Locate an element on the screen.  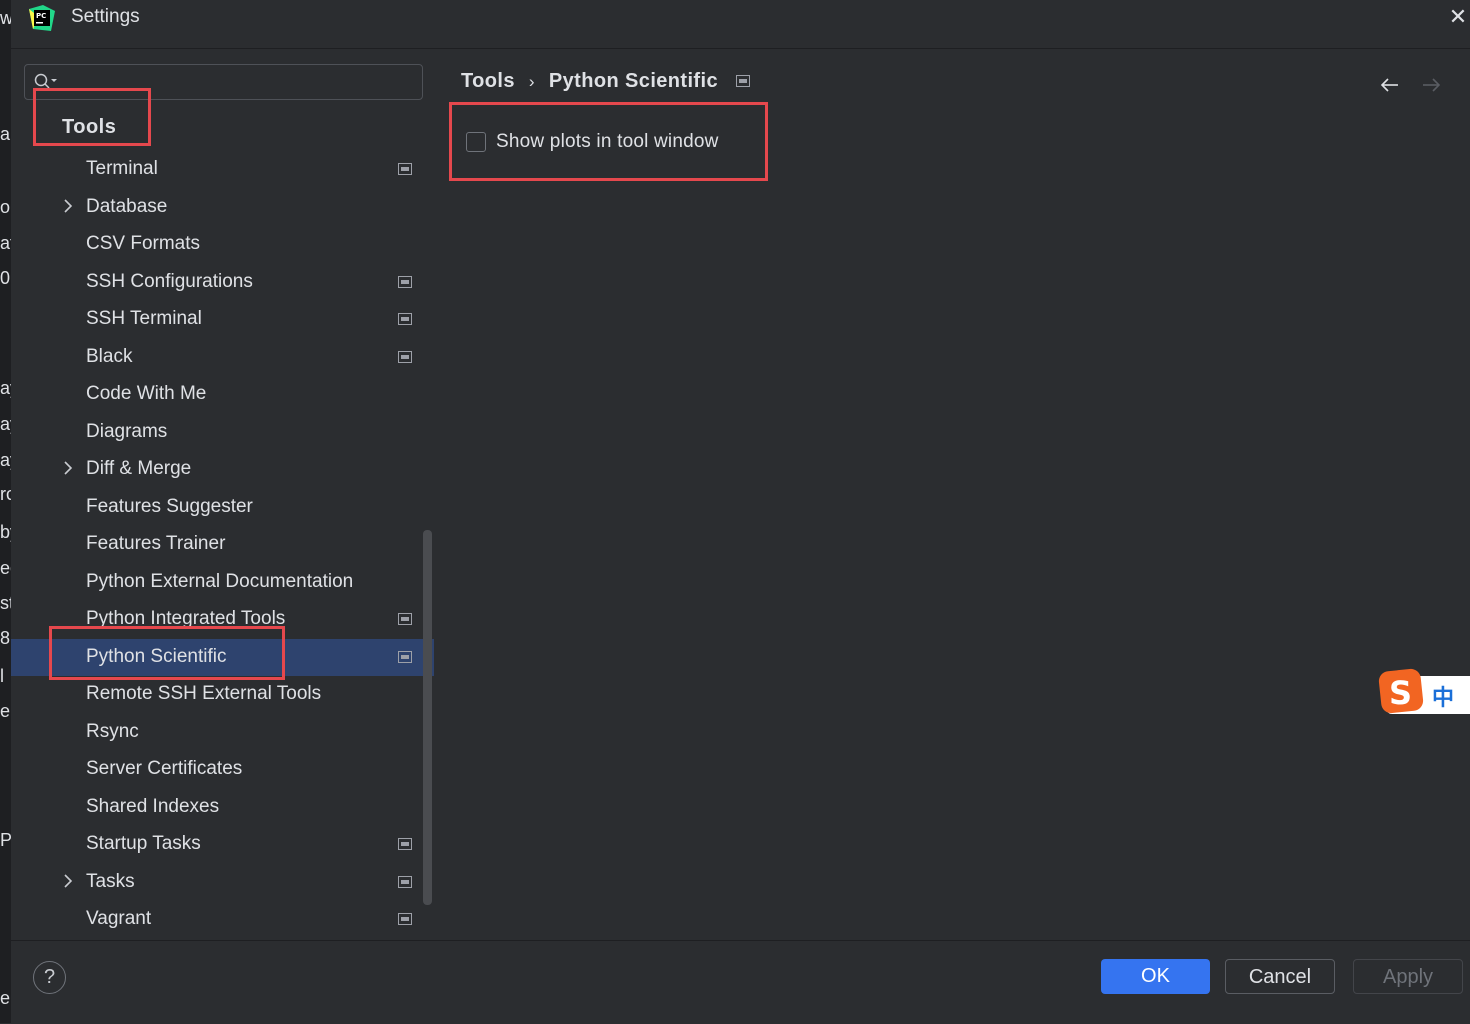
tree-item-label: Rsync is located at coordinates (112, 731).